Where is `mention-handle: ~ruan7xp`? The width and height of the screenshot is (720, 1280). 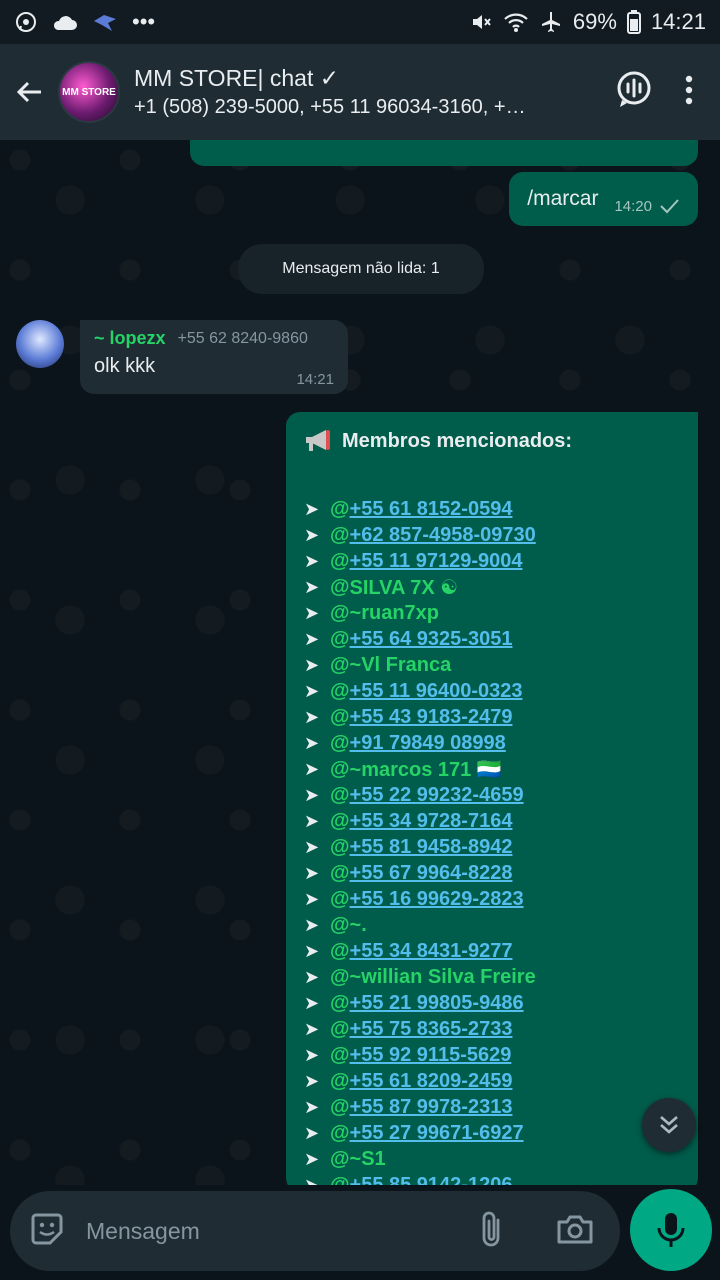 mention-handle: ~ruan7xp is located at coordinates (394, 613).